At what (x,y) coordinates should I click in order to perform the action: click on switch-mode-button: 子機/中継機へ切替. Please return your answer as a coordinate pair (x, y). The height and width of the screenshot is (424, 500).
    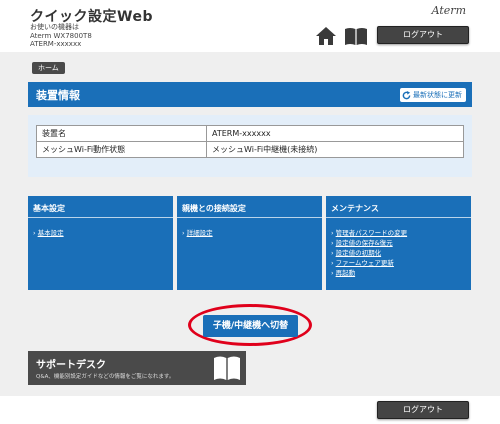
    Looking at the image, I should click on (250, 326).